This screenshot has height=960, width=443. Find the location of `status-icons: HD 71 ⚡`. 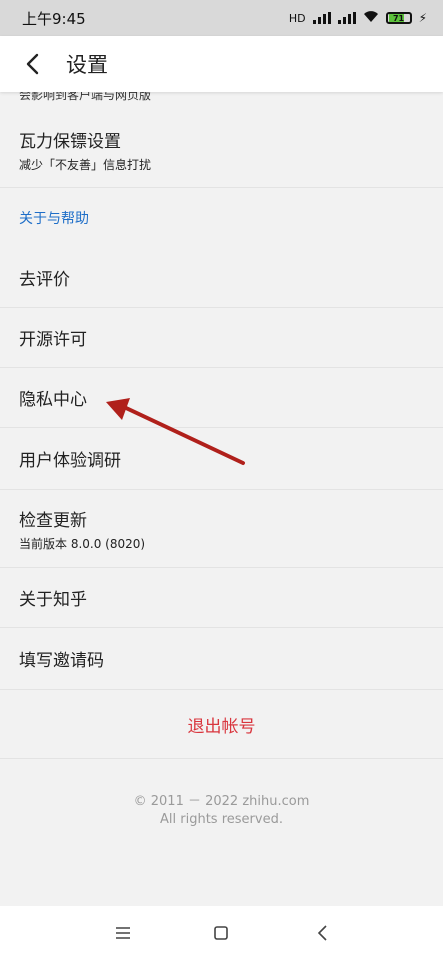

status-icons: HD 71 ⚡ is located at coordinates (358, 18).